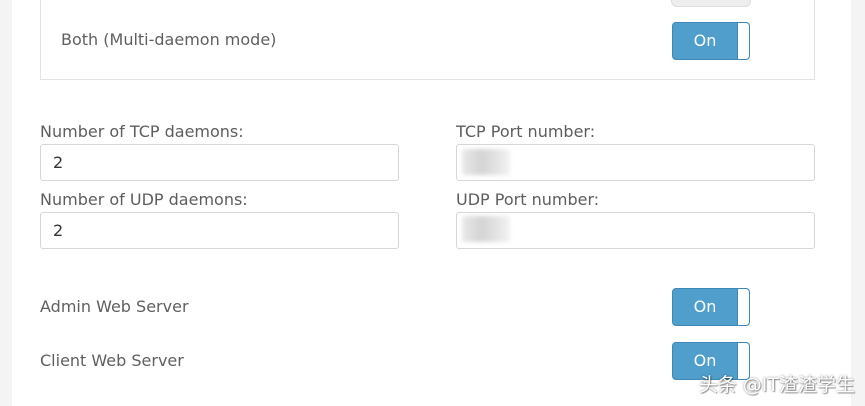 The image size is (865, 406). I want to click on redacted-tcp-port, so click(486, 162).